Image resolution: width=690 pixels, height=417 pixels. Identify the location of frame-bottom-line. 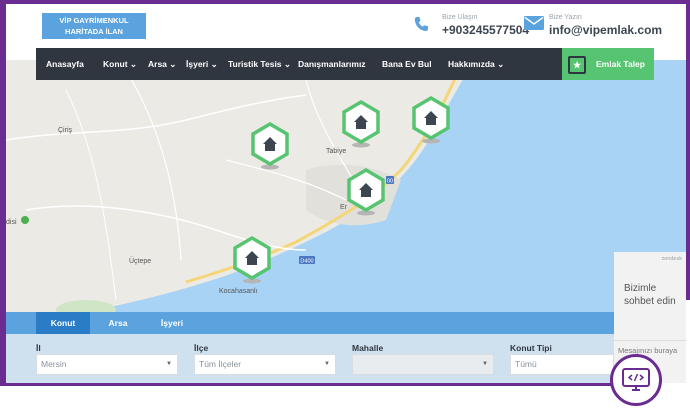
(310, 384).